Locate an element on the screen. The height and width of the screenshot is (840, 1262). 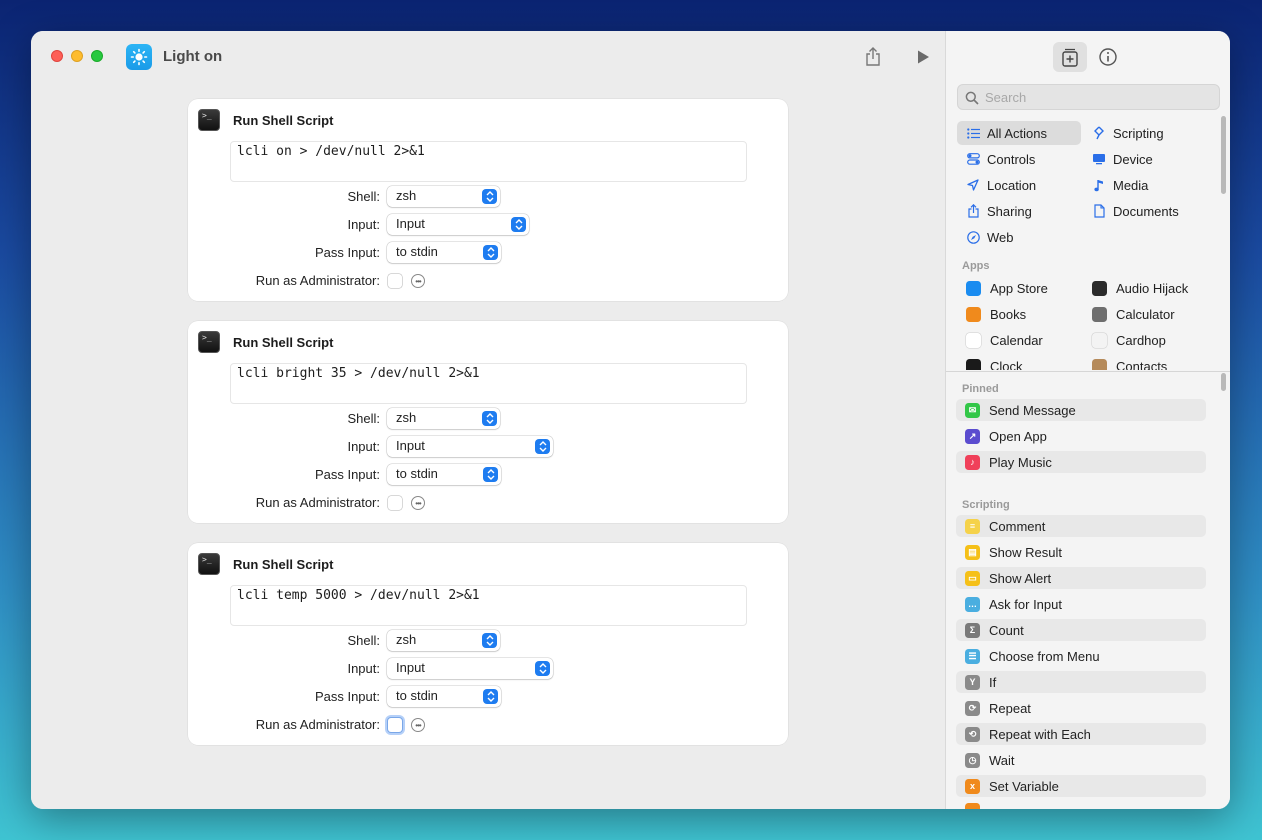
action-repeat-with-each: ⟲ Repeat with Each is located at coordinates (1081, 734).